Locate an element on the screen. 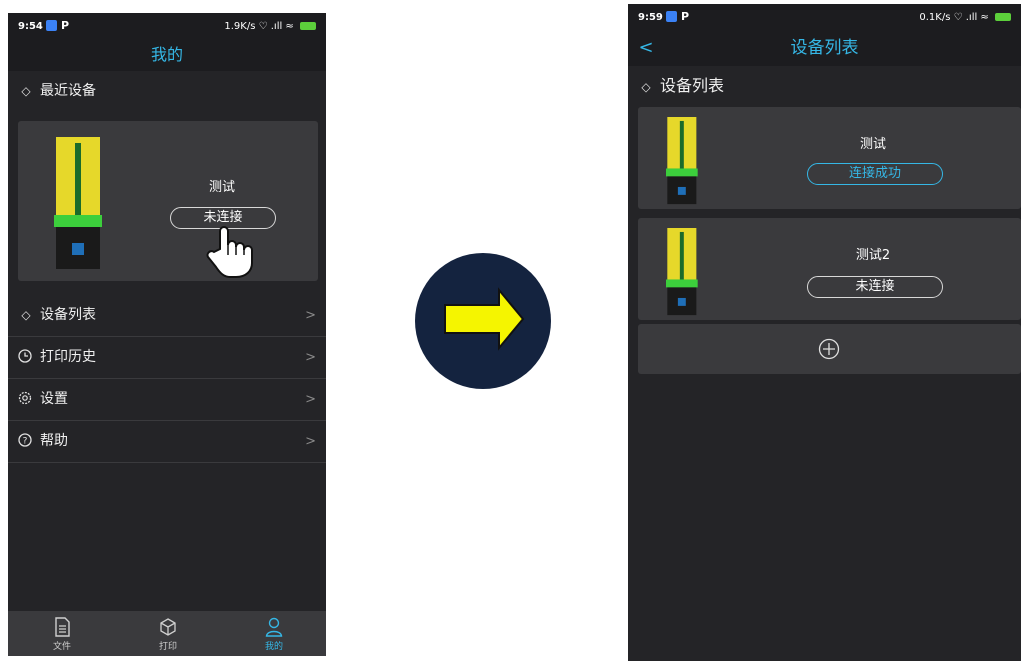  transition-arrow-badge is located at coordinates (483, 321).